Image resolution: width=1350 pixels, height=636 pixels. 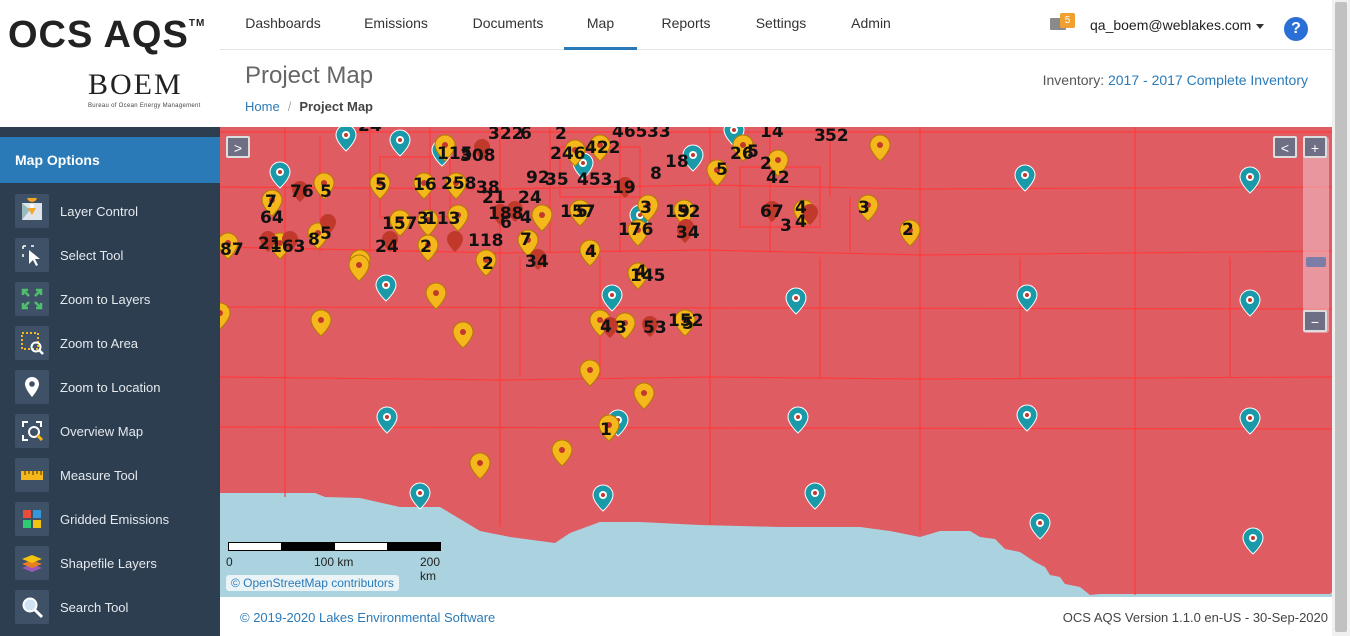 I want to click on app-logo: OCS AQSTM, so click(x=106, y=35).